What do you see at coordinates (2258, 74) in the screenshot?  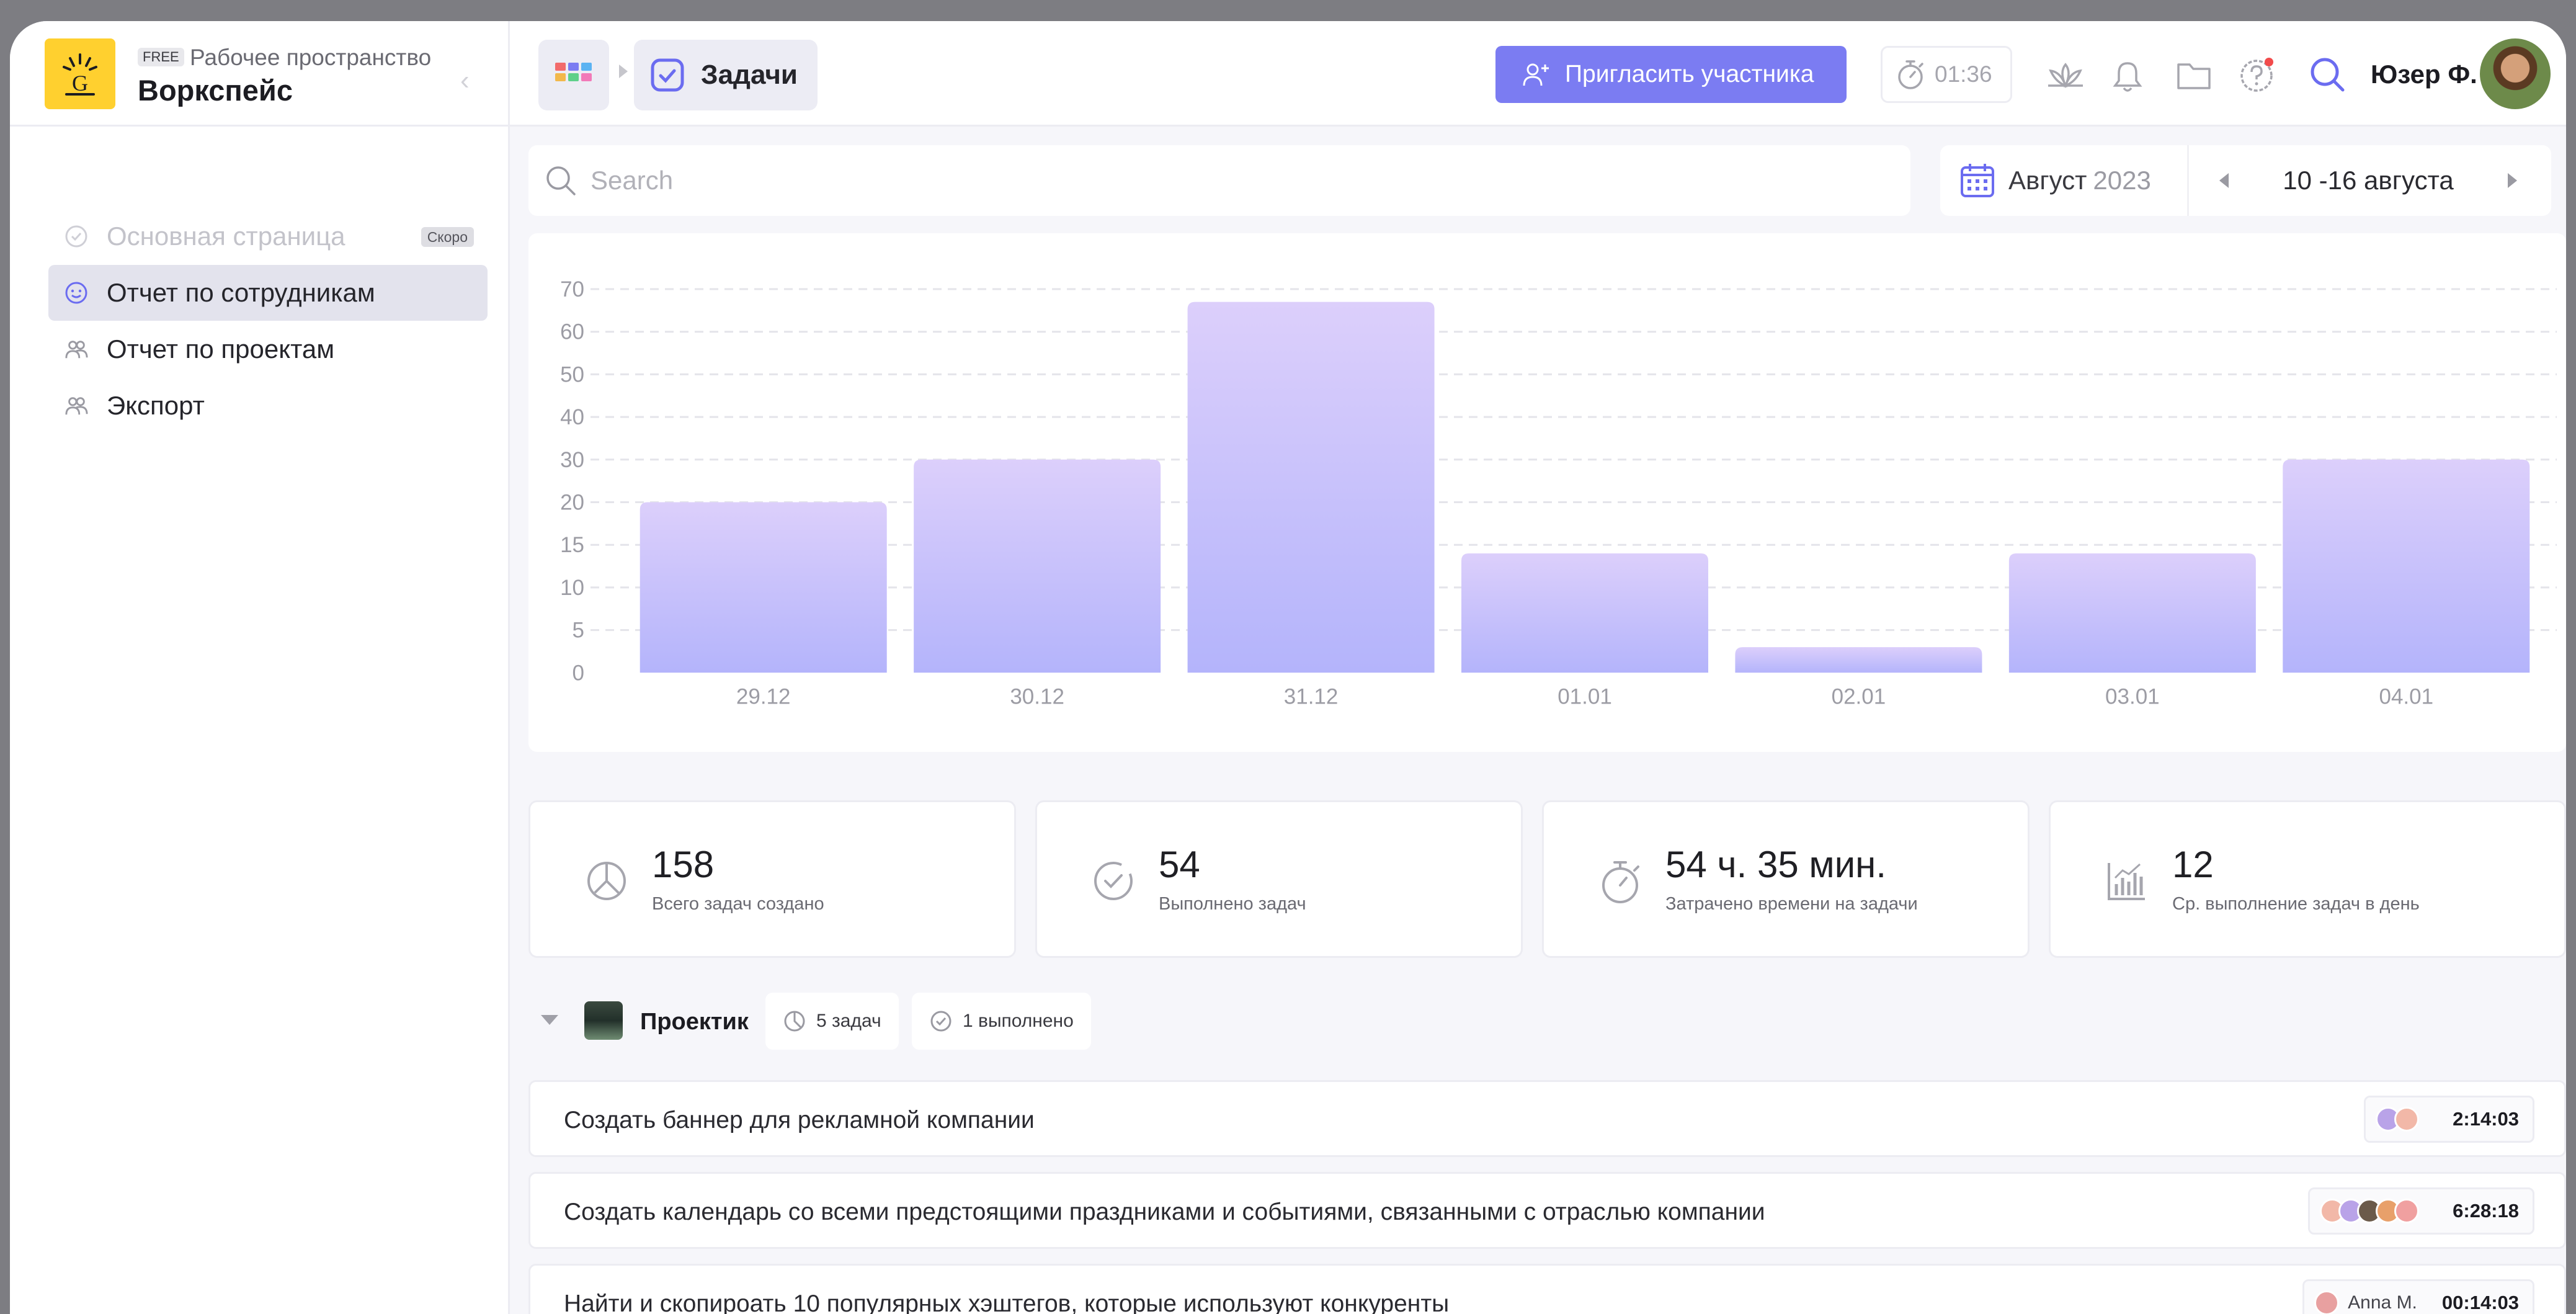 I see `help-icon` at bounding box center [2258, 74].